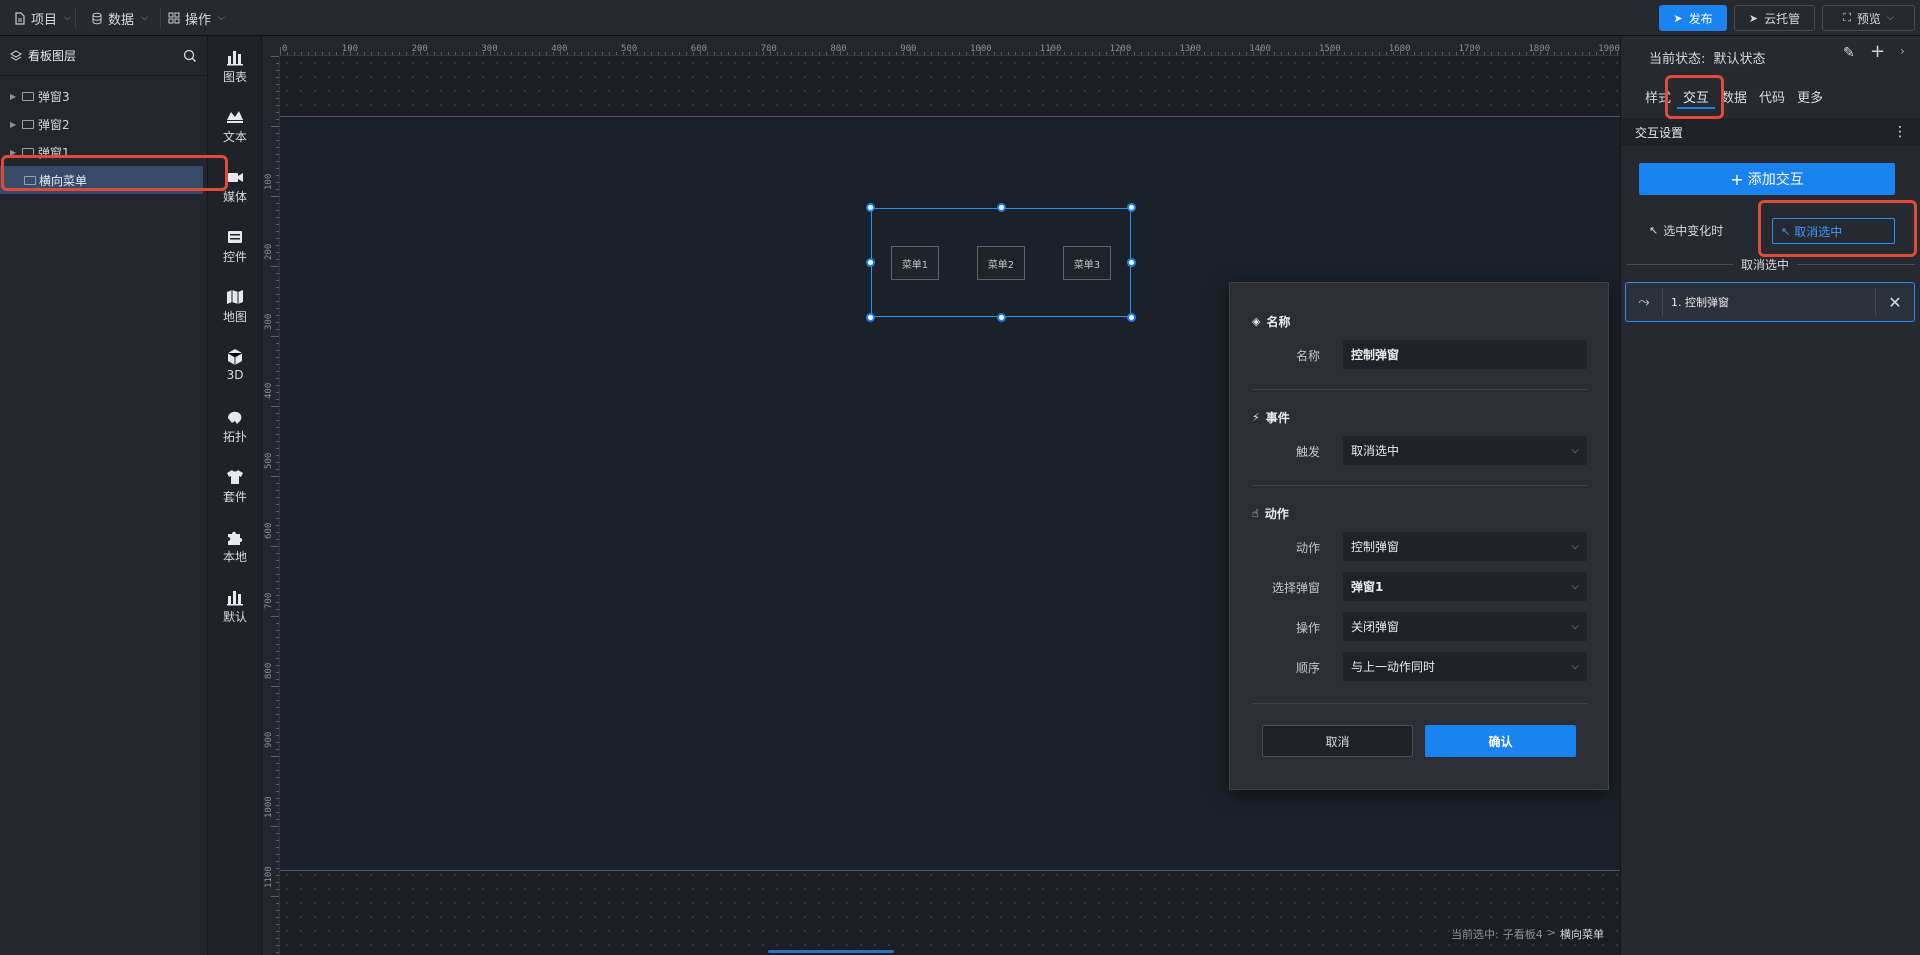  What do you see at coordinates (103, 96) in the screenshot?
I see `layer-item-popup3: ▶ 弹窗3` at bounding box center [103, 96].